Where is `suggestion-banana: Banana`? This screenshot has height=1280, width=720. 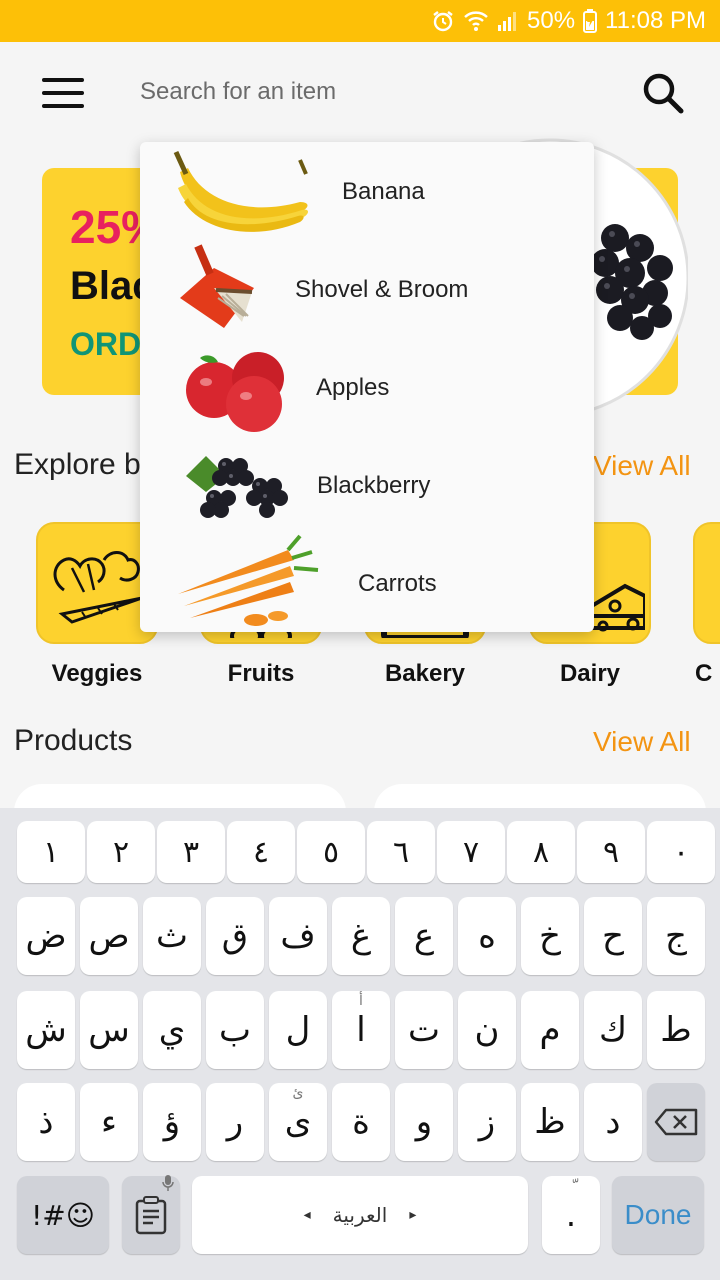 suggestion-banana: Banana is located at coordinates (367, 191).